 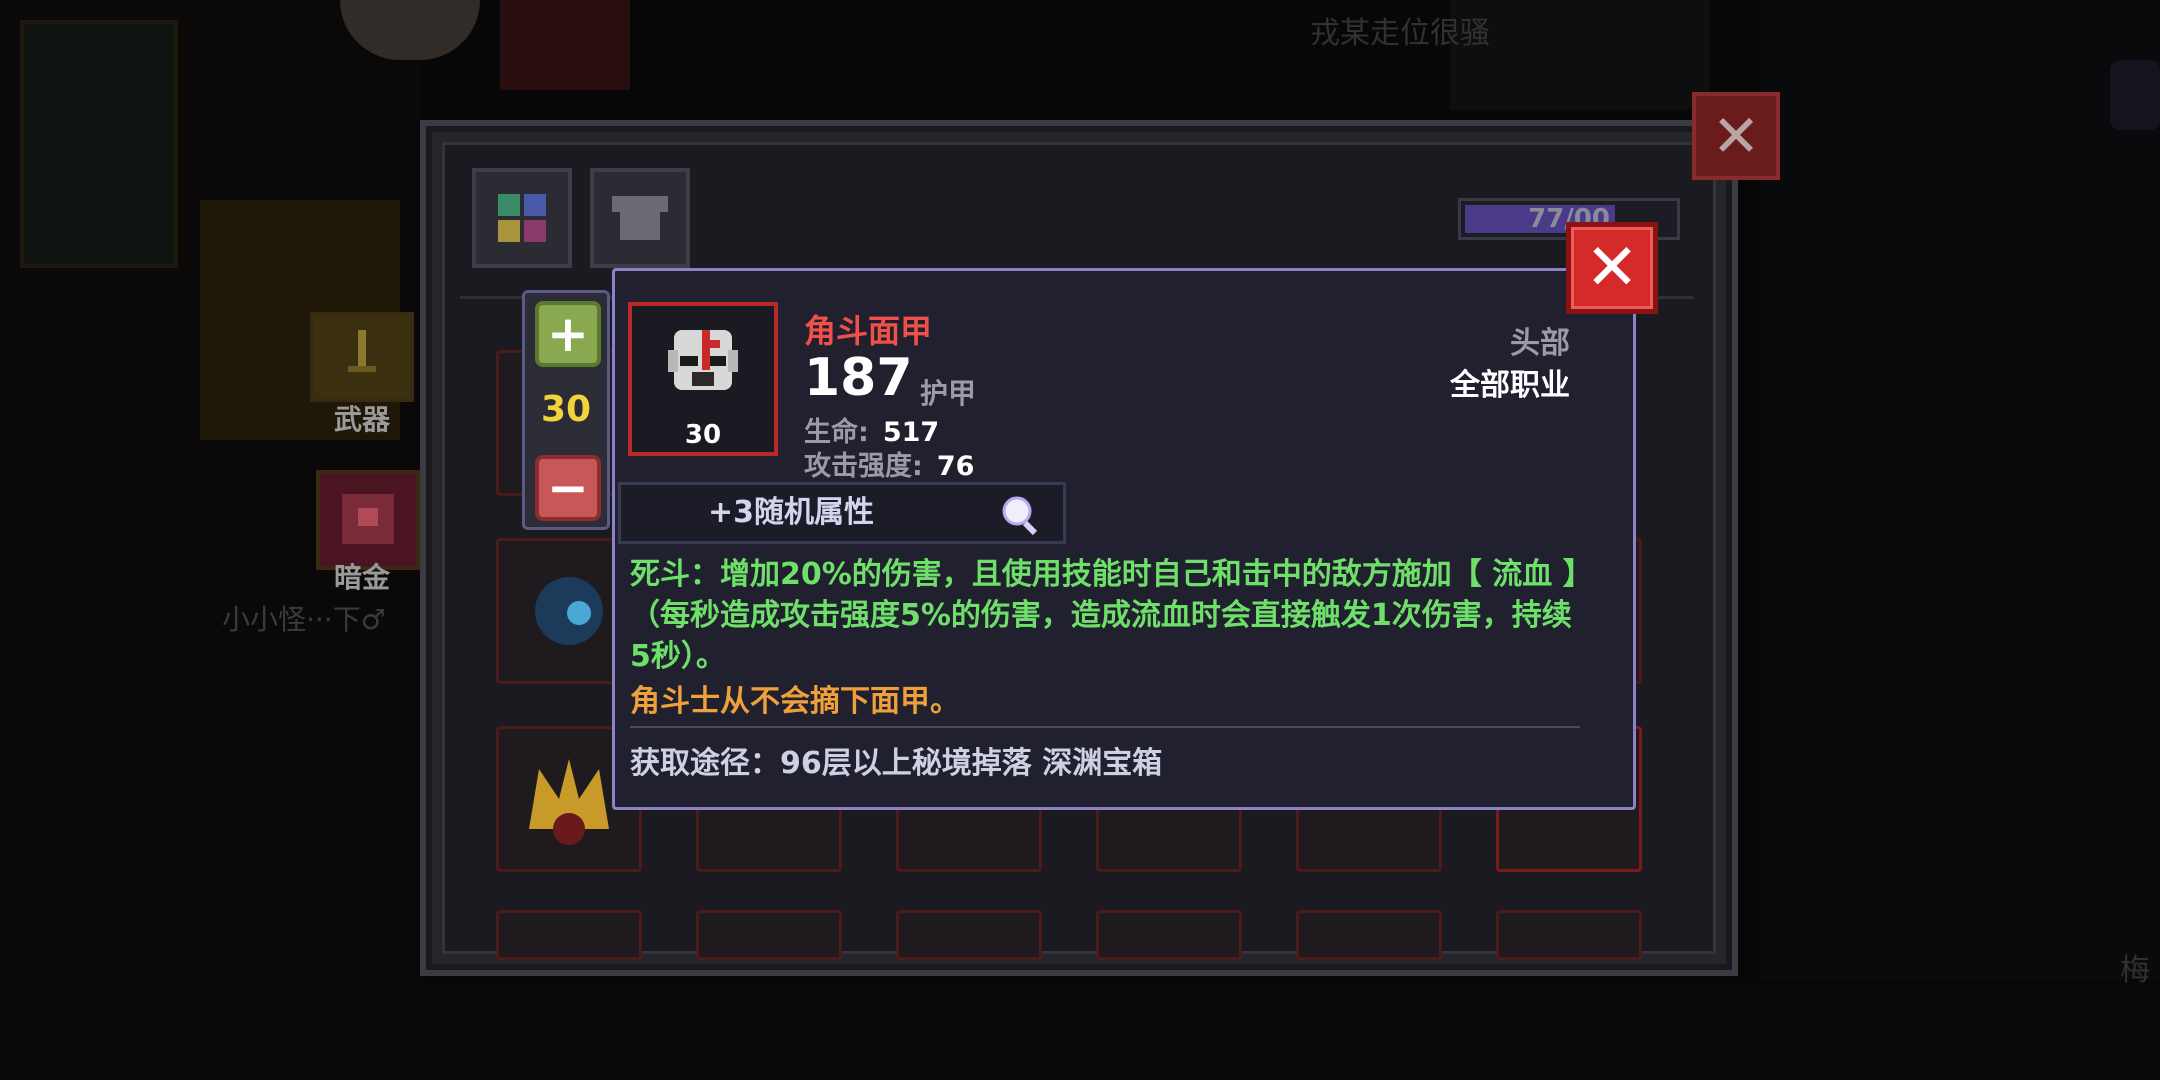 What do you see at coordinates (1021, 515) in the screenshot?
I see `magnifier-icon` at bounding box center [1021, 515].